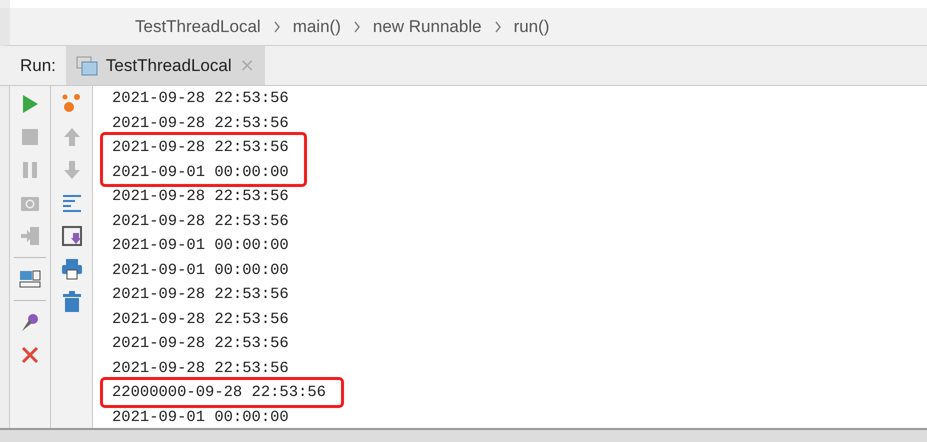  What do you see at coordinates (532, 26) in the screenshot?
I see `breadcrumb-item: run()` at bounding box center [532, 26].